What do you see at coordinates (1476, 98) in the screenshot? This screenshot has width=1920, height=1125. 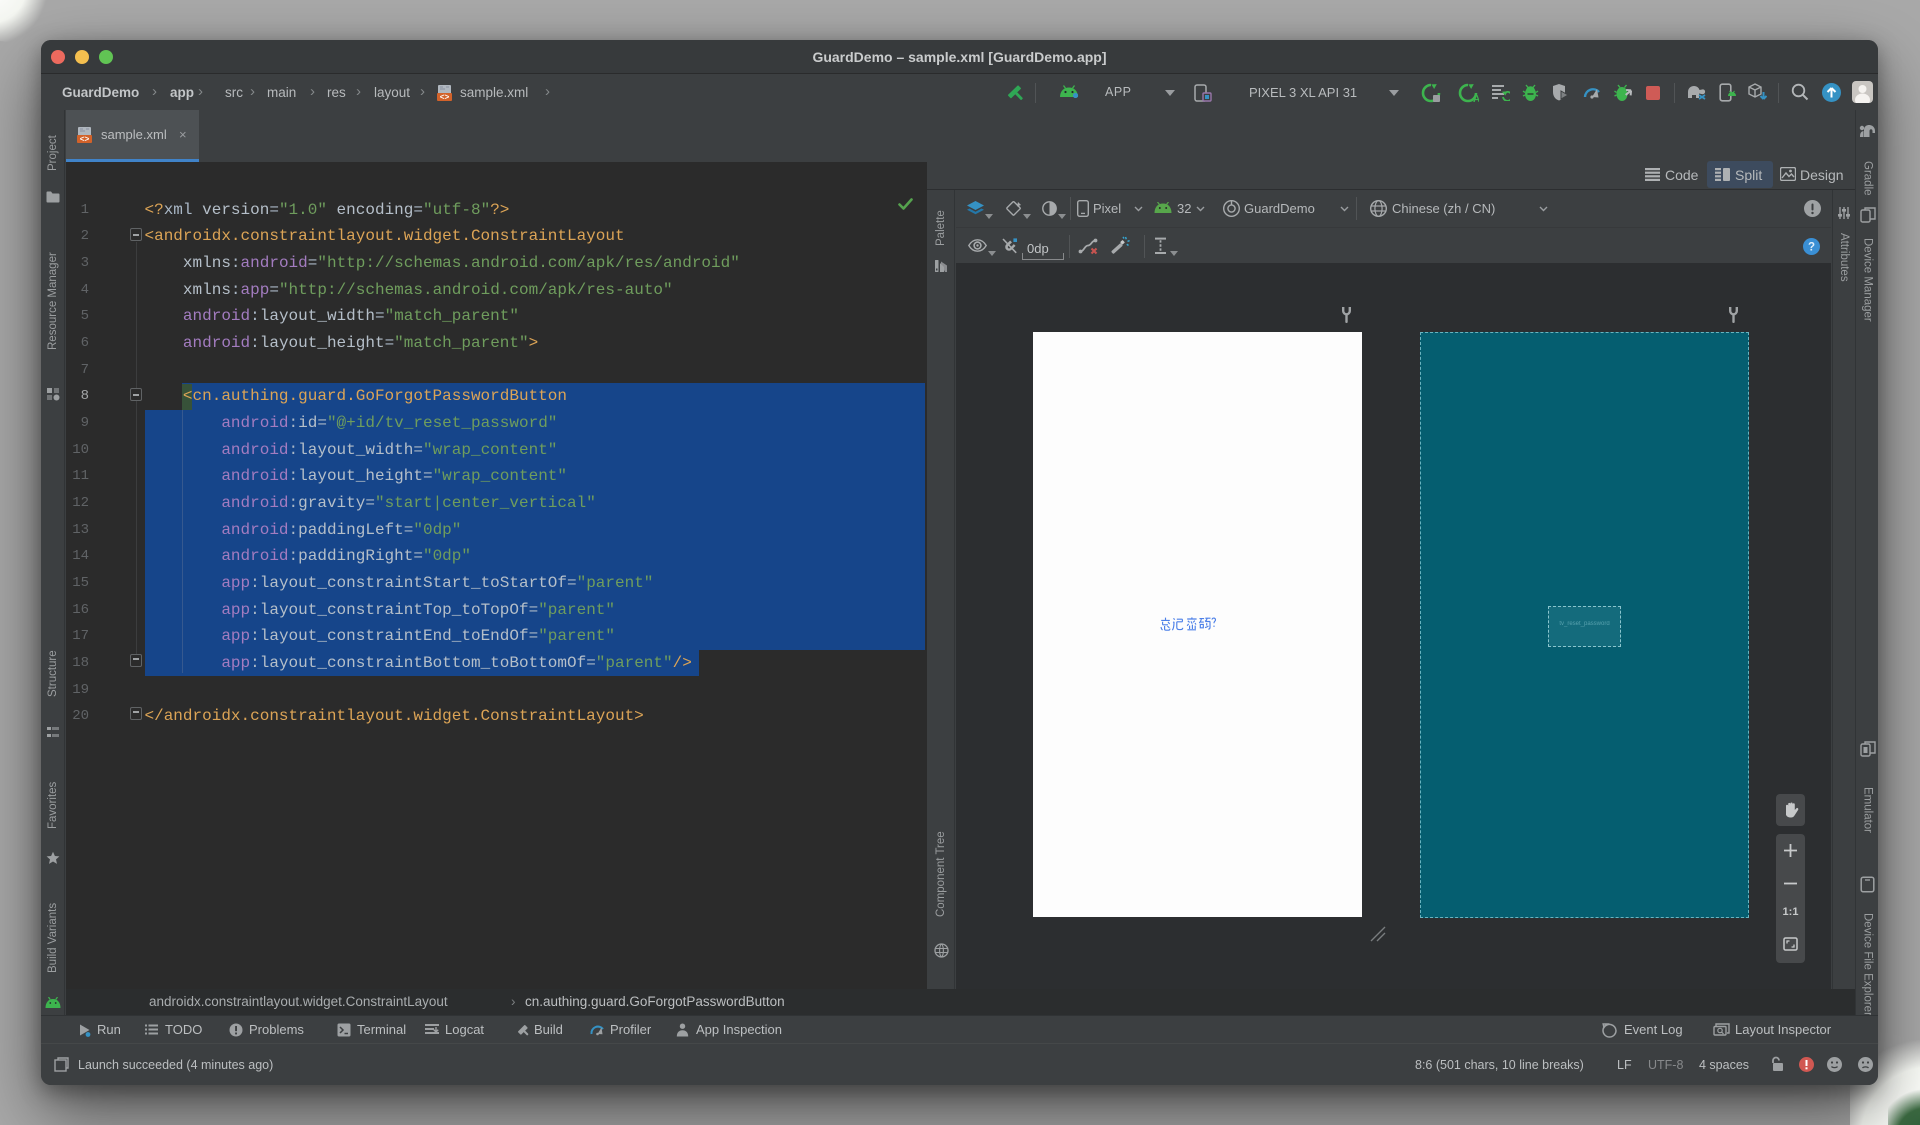 I see `svg-text: A` at bounding box center [1476, 98].